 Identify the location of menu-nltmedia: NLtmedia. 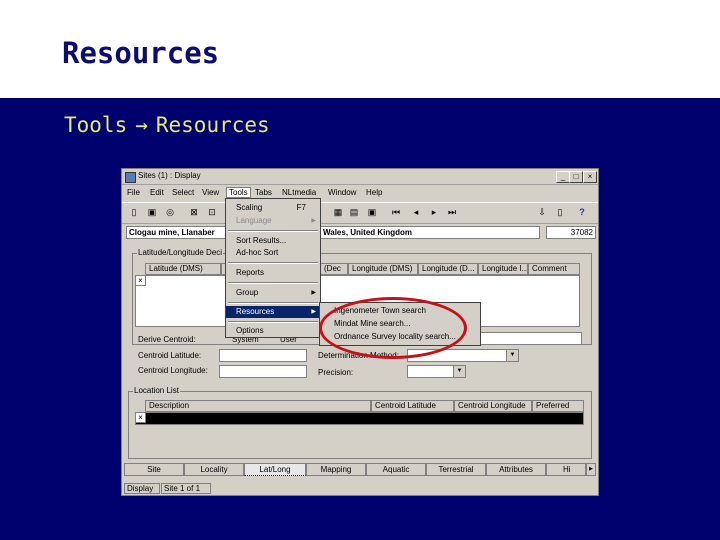
(299, 192).